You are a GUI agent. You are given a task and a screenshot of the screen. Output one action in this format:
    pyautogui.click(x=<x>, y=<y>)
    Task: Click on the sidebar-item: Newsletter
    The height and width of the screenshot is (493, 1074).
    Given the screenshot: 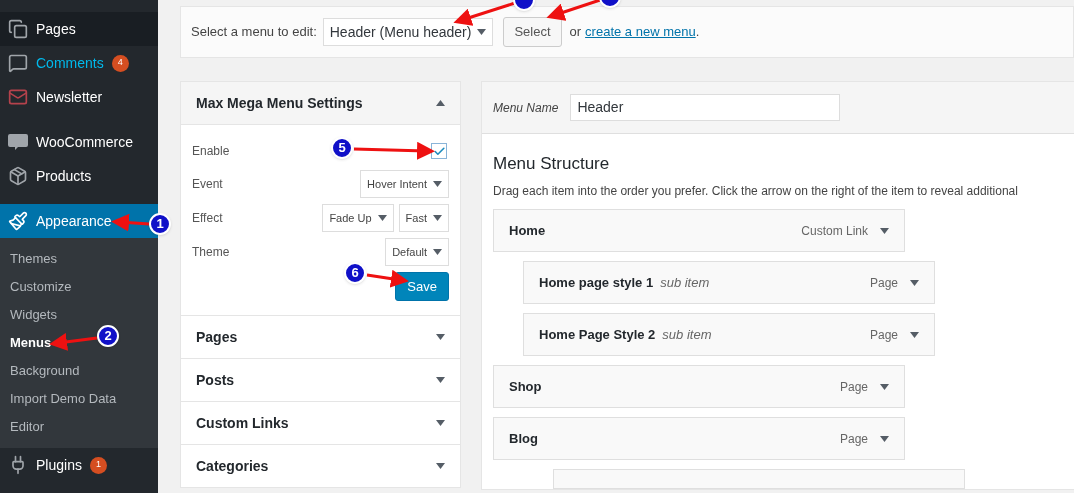 What is the action you would take?
    pyautogui.click(x=79, y=97)
    